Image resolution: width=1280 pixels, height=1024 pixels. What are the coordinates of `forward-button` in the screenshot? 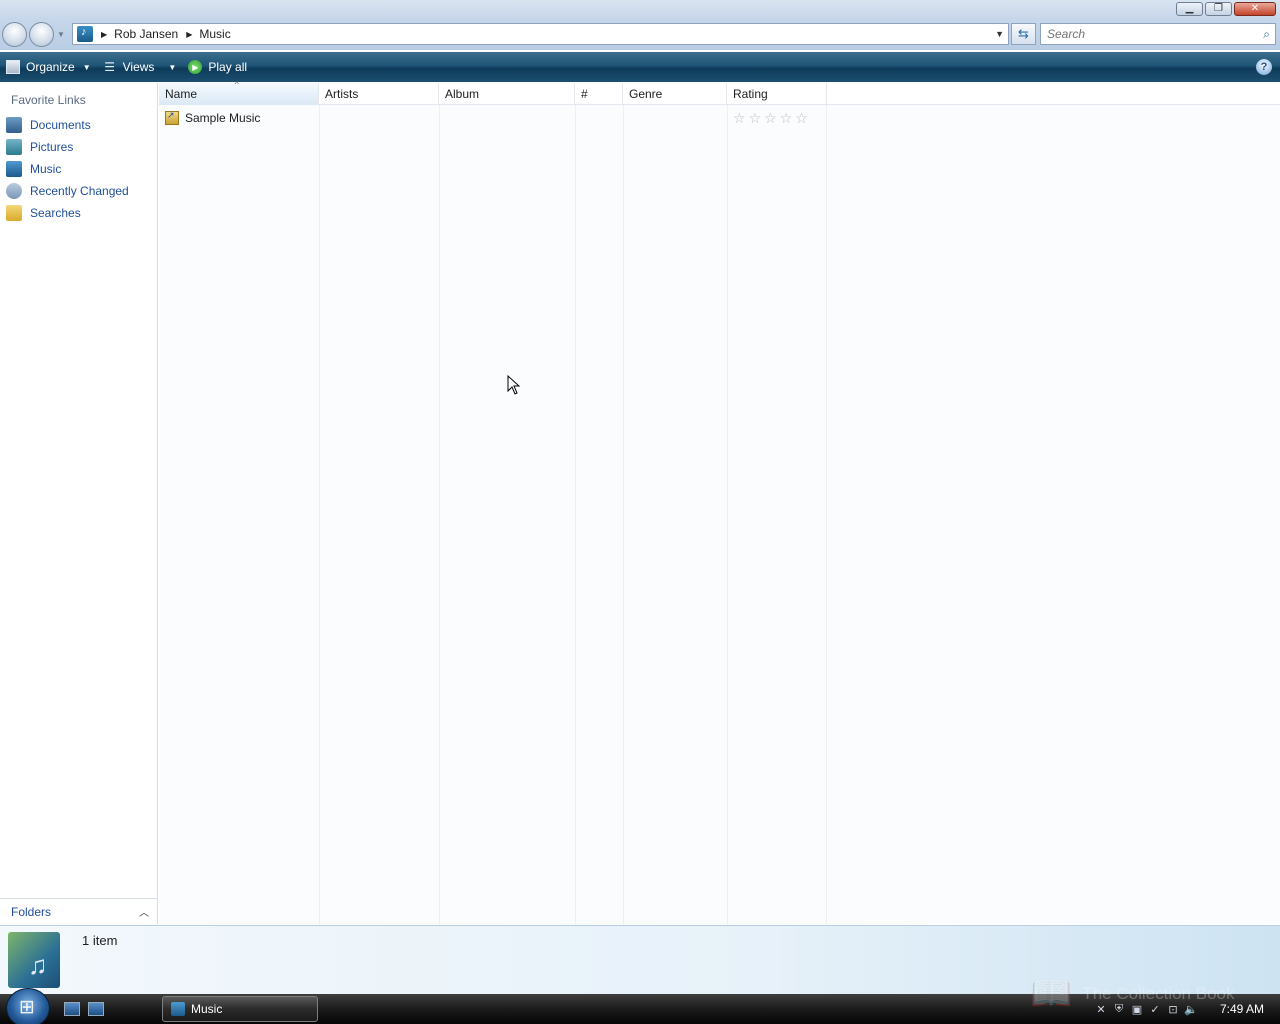 It's located at (41, 34).